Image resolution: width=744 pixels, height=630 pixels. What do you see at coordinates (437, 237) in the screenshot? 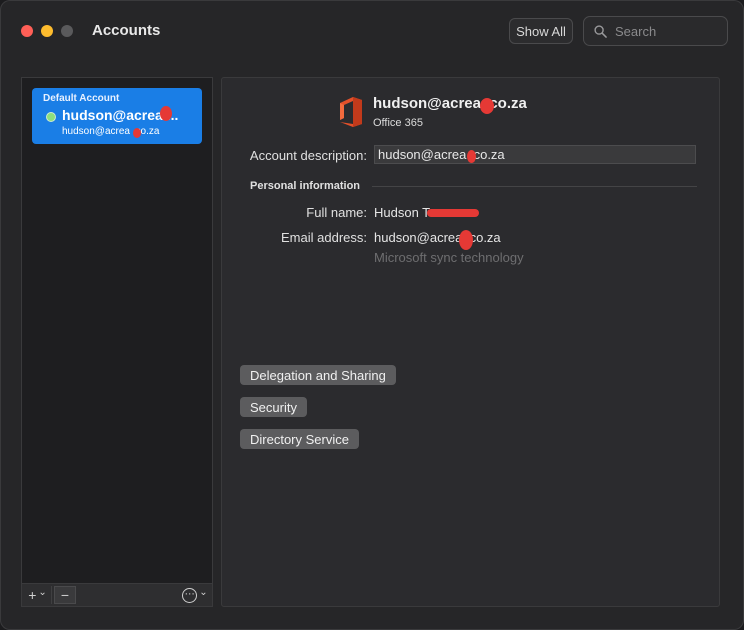
I see `email-address-value: hudson@acrea .co.za` at bounding box center [437, 237].